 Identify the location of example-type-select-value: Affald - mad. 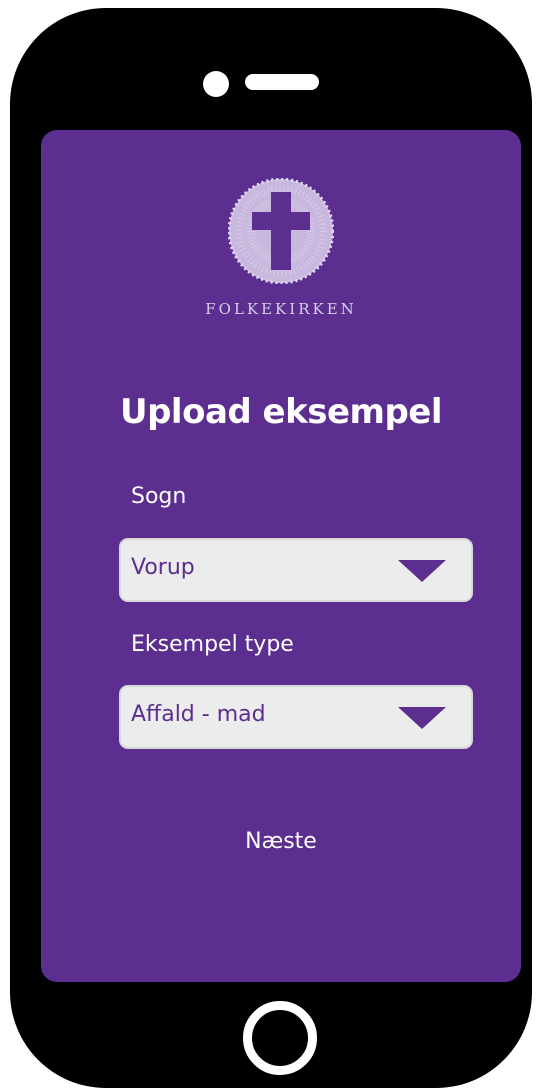
(198, 714).